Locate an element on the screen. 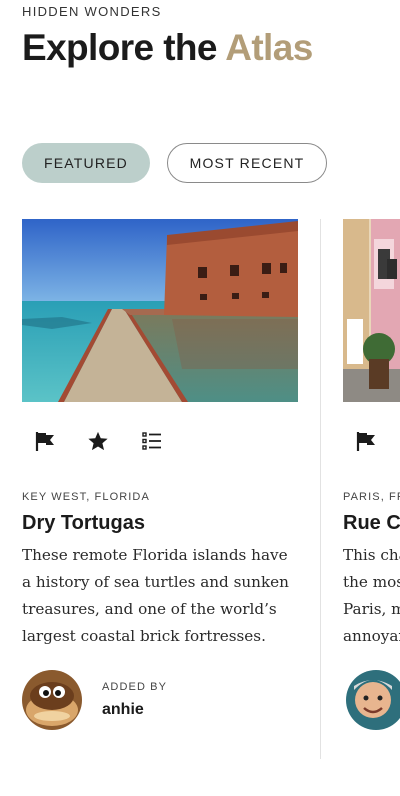  page-eyebrow: HIDDEN WONDERS is located at coordinates (92, 11).